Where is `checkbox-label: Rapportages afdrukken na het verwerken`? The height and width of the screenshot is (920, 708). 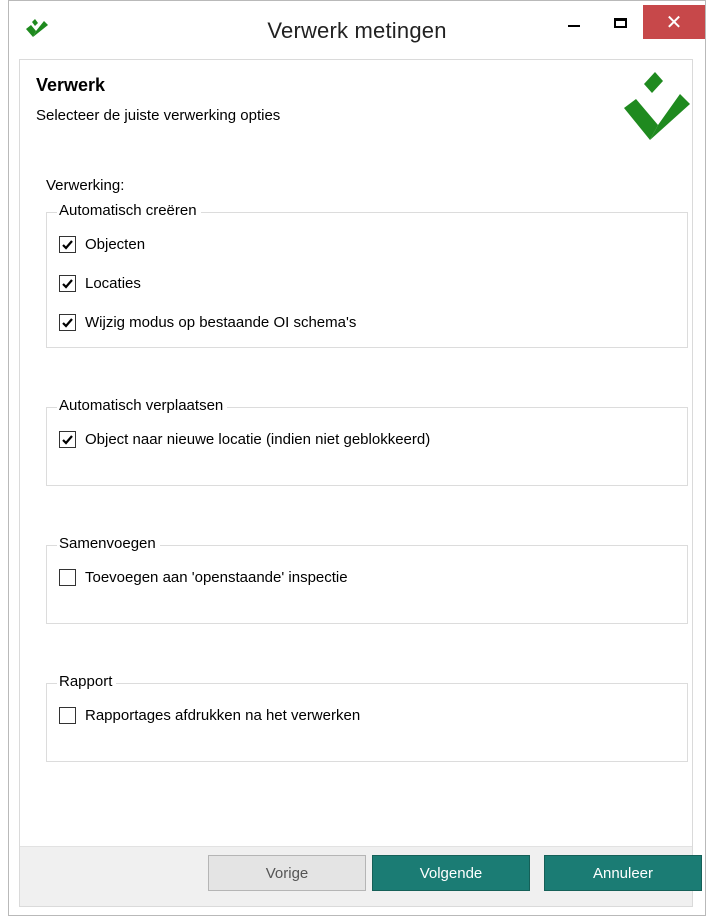
checkbox-label: Rapportages afdrukken na het verwerken is located at coordinates (223, 715).